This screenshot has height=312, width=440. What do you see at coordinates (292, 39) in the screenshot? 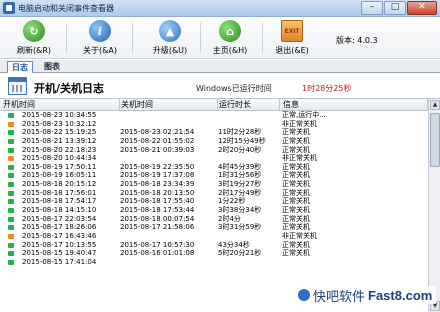
I see `exit-button: EXIT 退出(&E)` at bounding box center [292, 39].